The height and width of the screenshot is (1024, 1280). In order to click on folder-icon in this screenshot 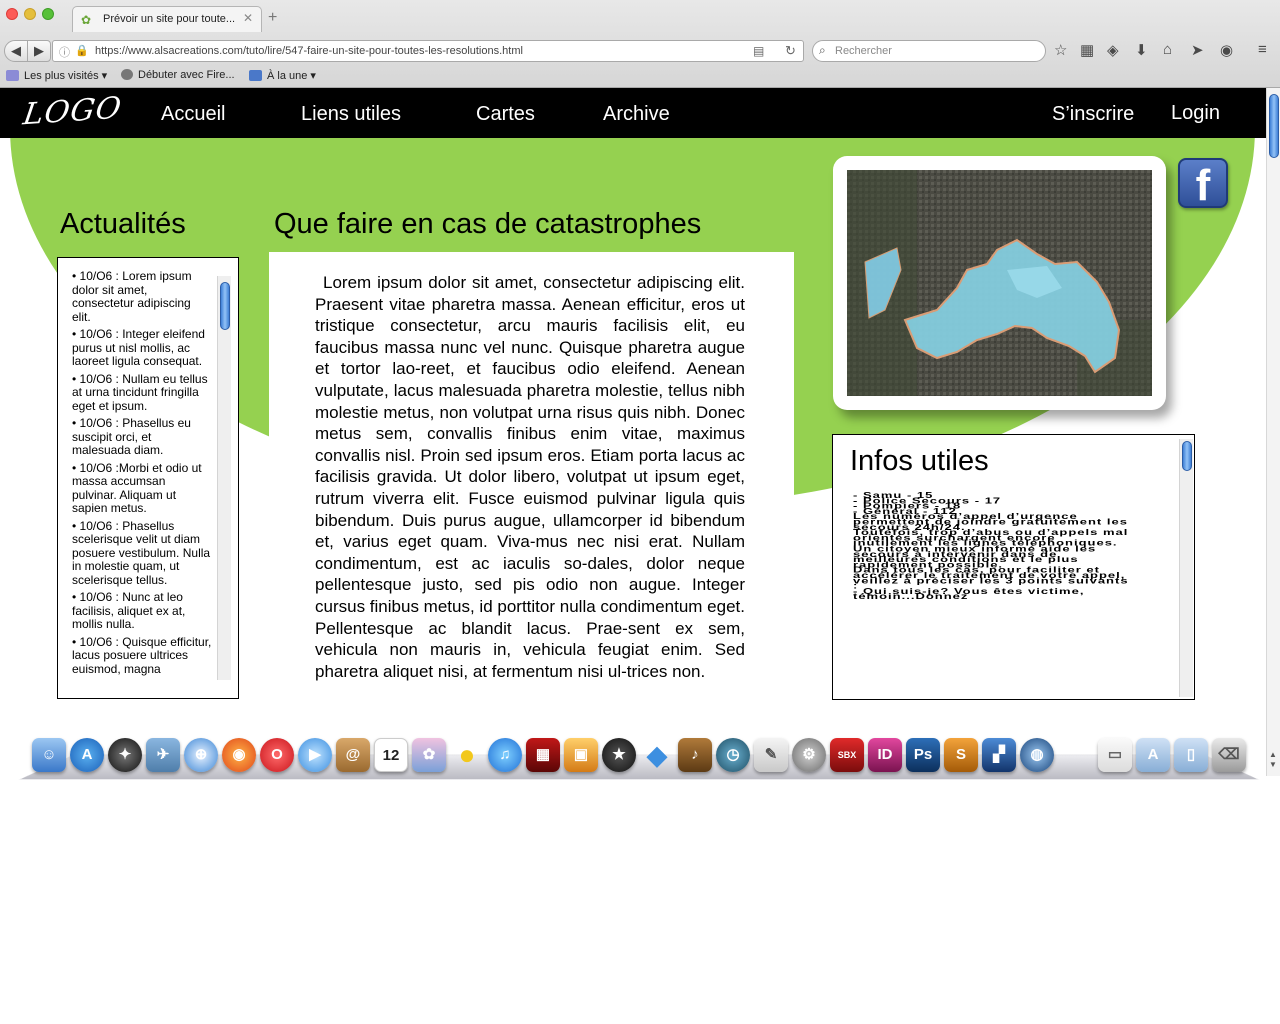, I will do `click(12, 75)`.